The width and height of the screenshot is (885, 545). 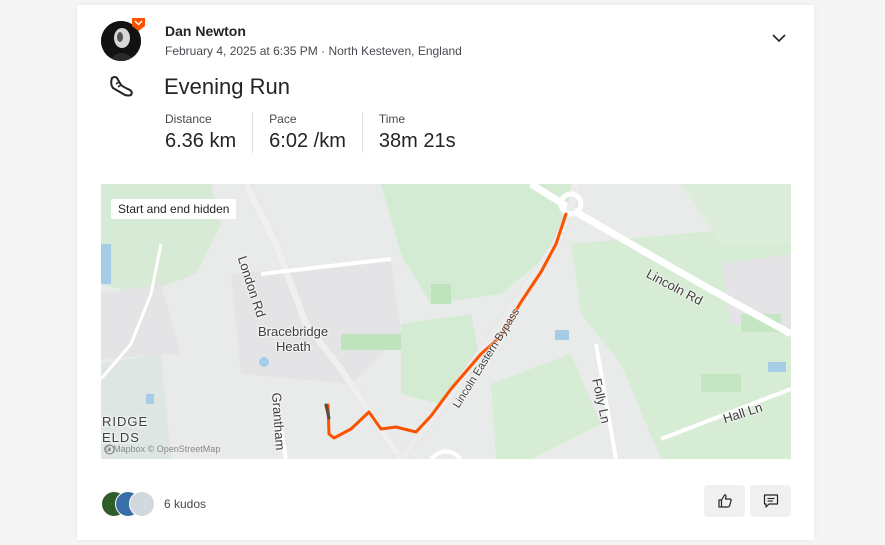 I want to click on comment-icon, so click(x=770, y=501).